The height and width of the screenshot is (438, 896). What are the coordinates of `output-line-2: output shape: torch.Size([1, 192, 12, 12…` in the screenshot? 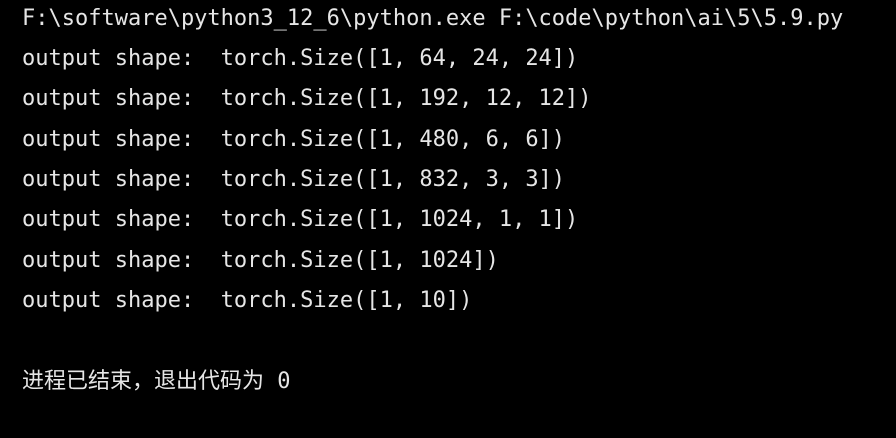 It's located at (307, 98).